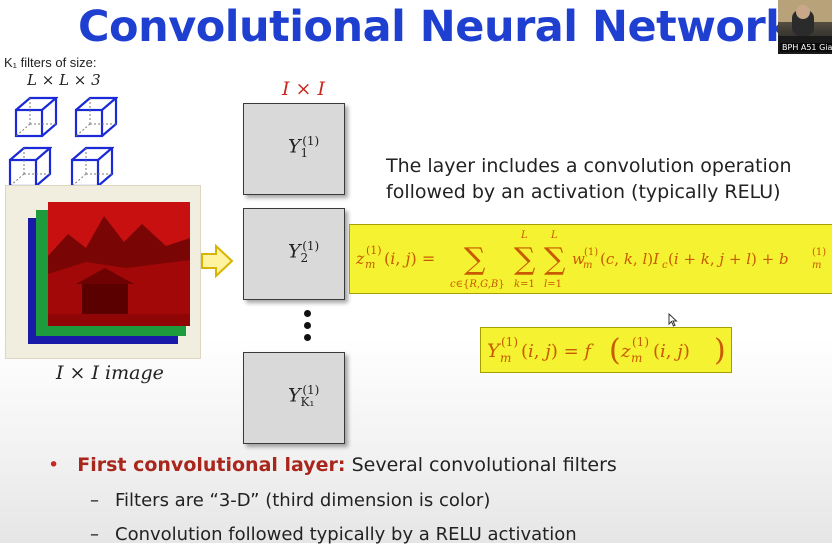  What do you see at coordinates (304, 89) in the screenshot?
I see `output-size-label: I × I` at bounding box center [304, 89].